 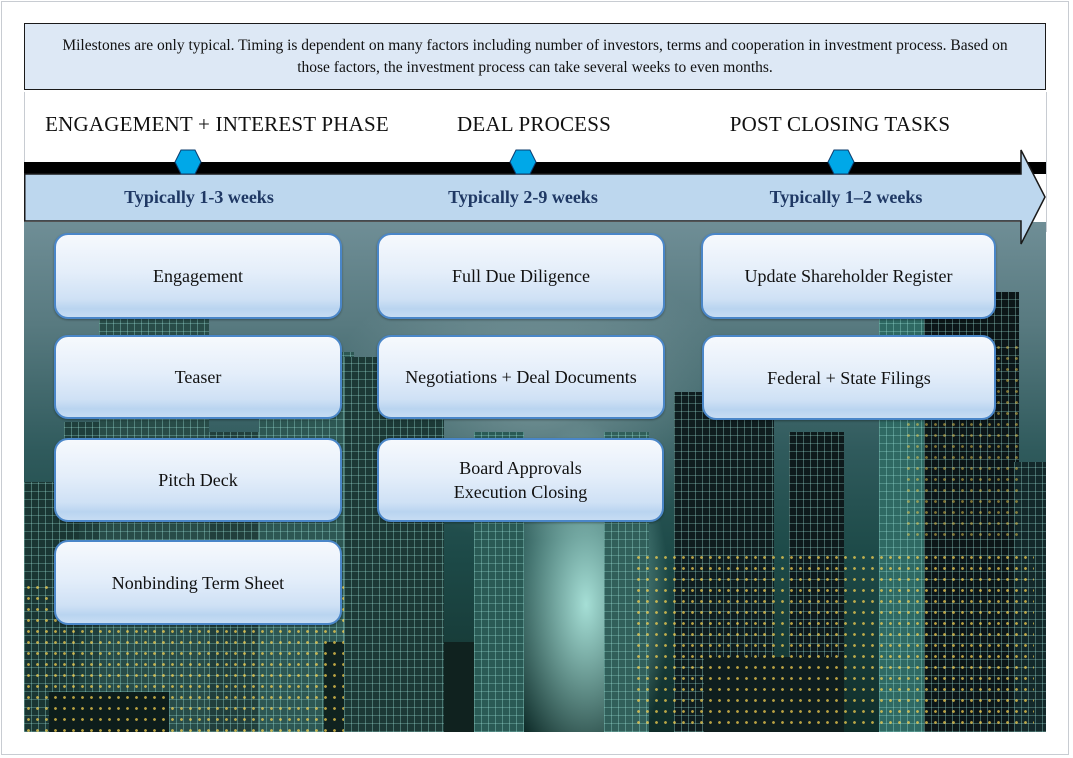 What do you see at coordinates (217, 124) in the screenshot?
I see `phase-title-engagement: ENGAGEMENT + INTEREST PHASE` at bounding box center [217, 124].